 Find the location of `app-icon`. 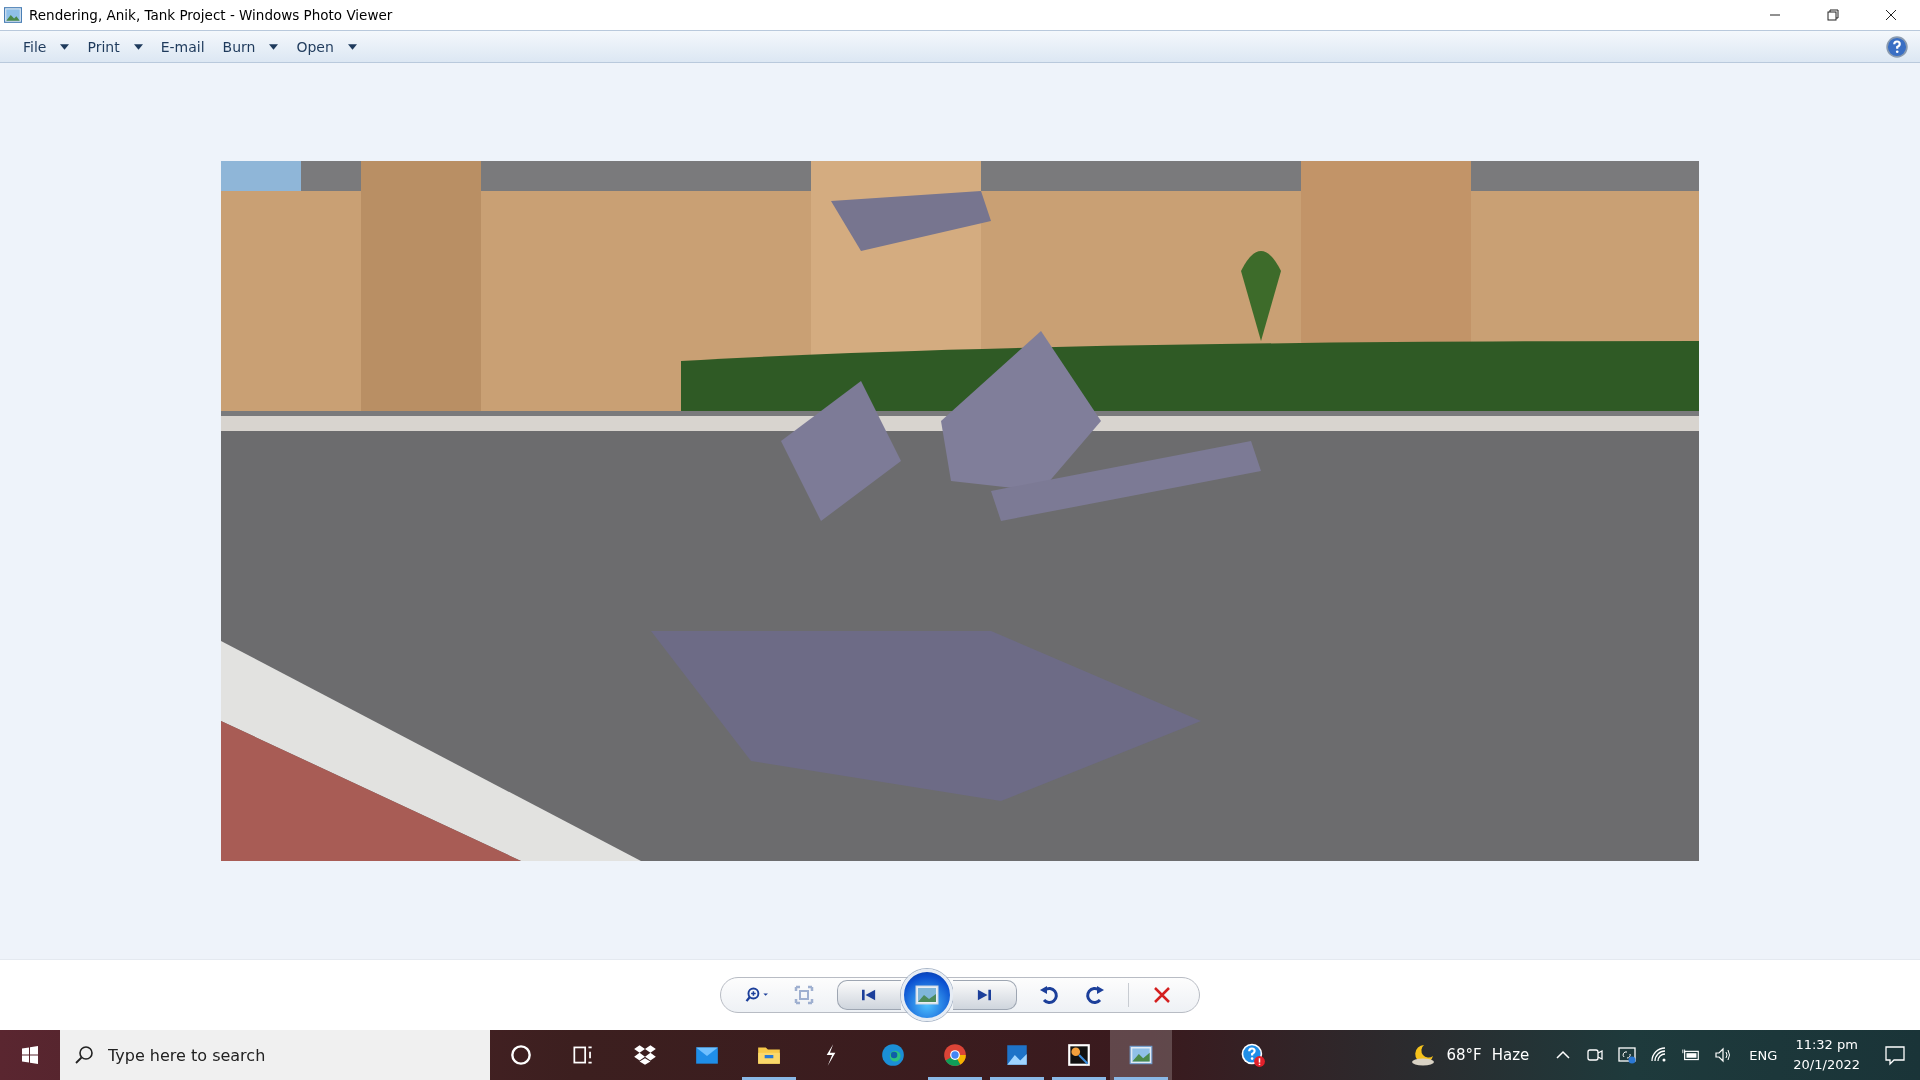

app-icon is located at coordinates (13, 15).